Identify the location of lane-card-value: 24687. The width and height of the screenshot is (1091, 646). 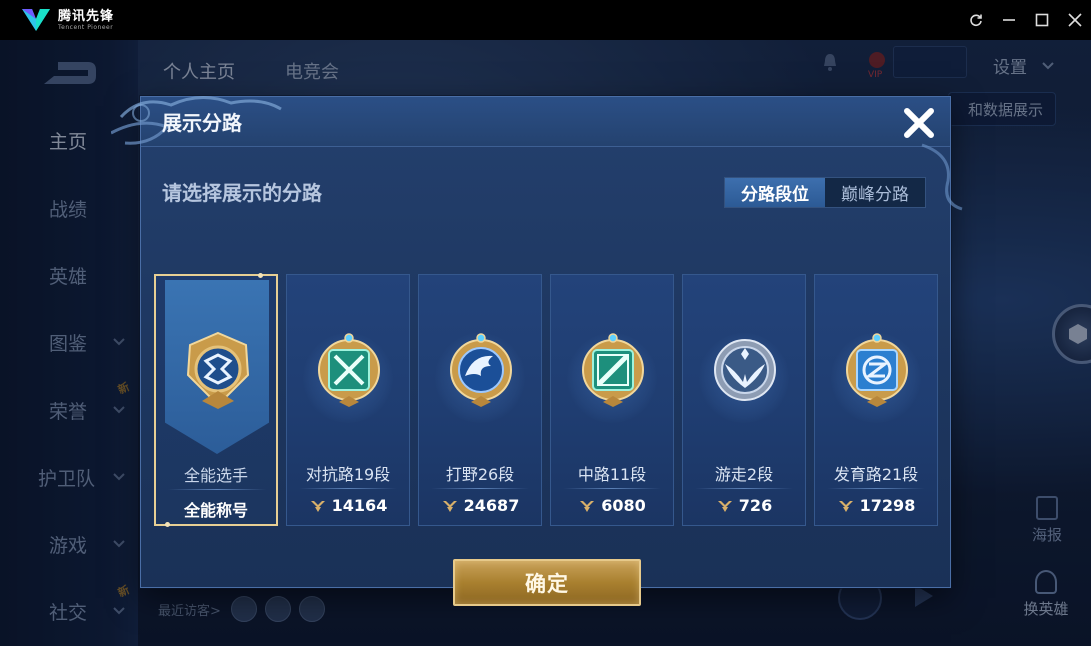
(480, 505).